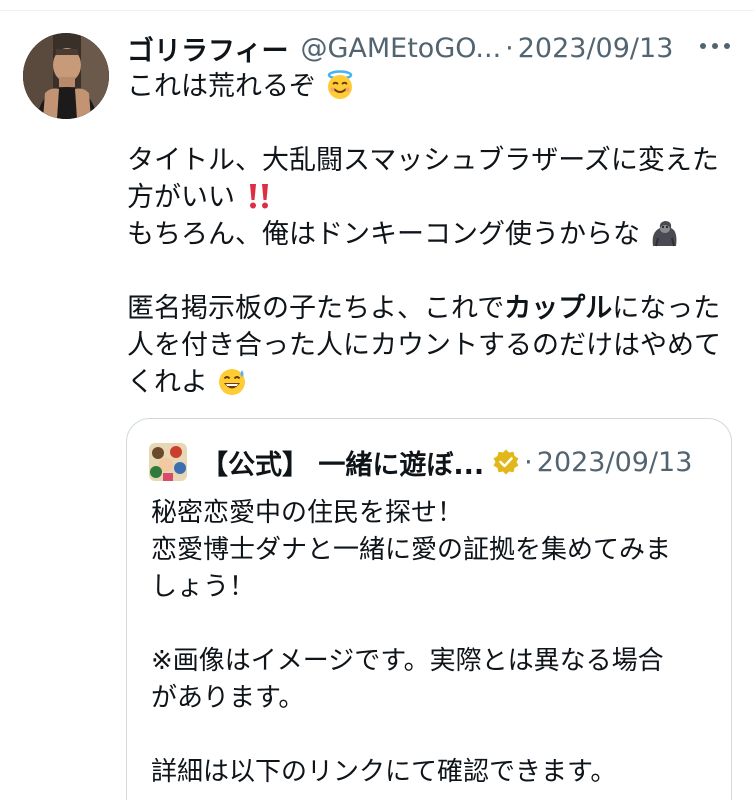  Describe the element at coordinates (424, 345) in the screenshot. I see `tweet-line: 人を付き合った人にカウントするのだけはやめて` at that location.